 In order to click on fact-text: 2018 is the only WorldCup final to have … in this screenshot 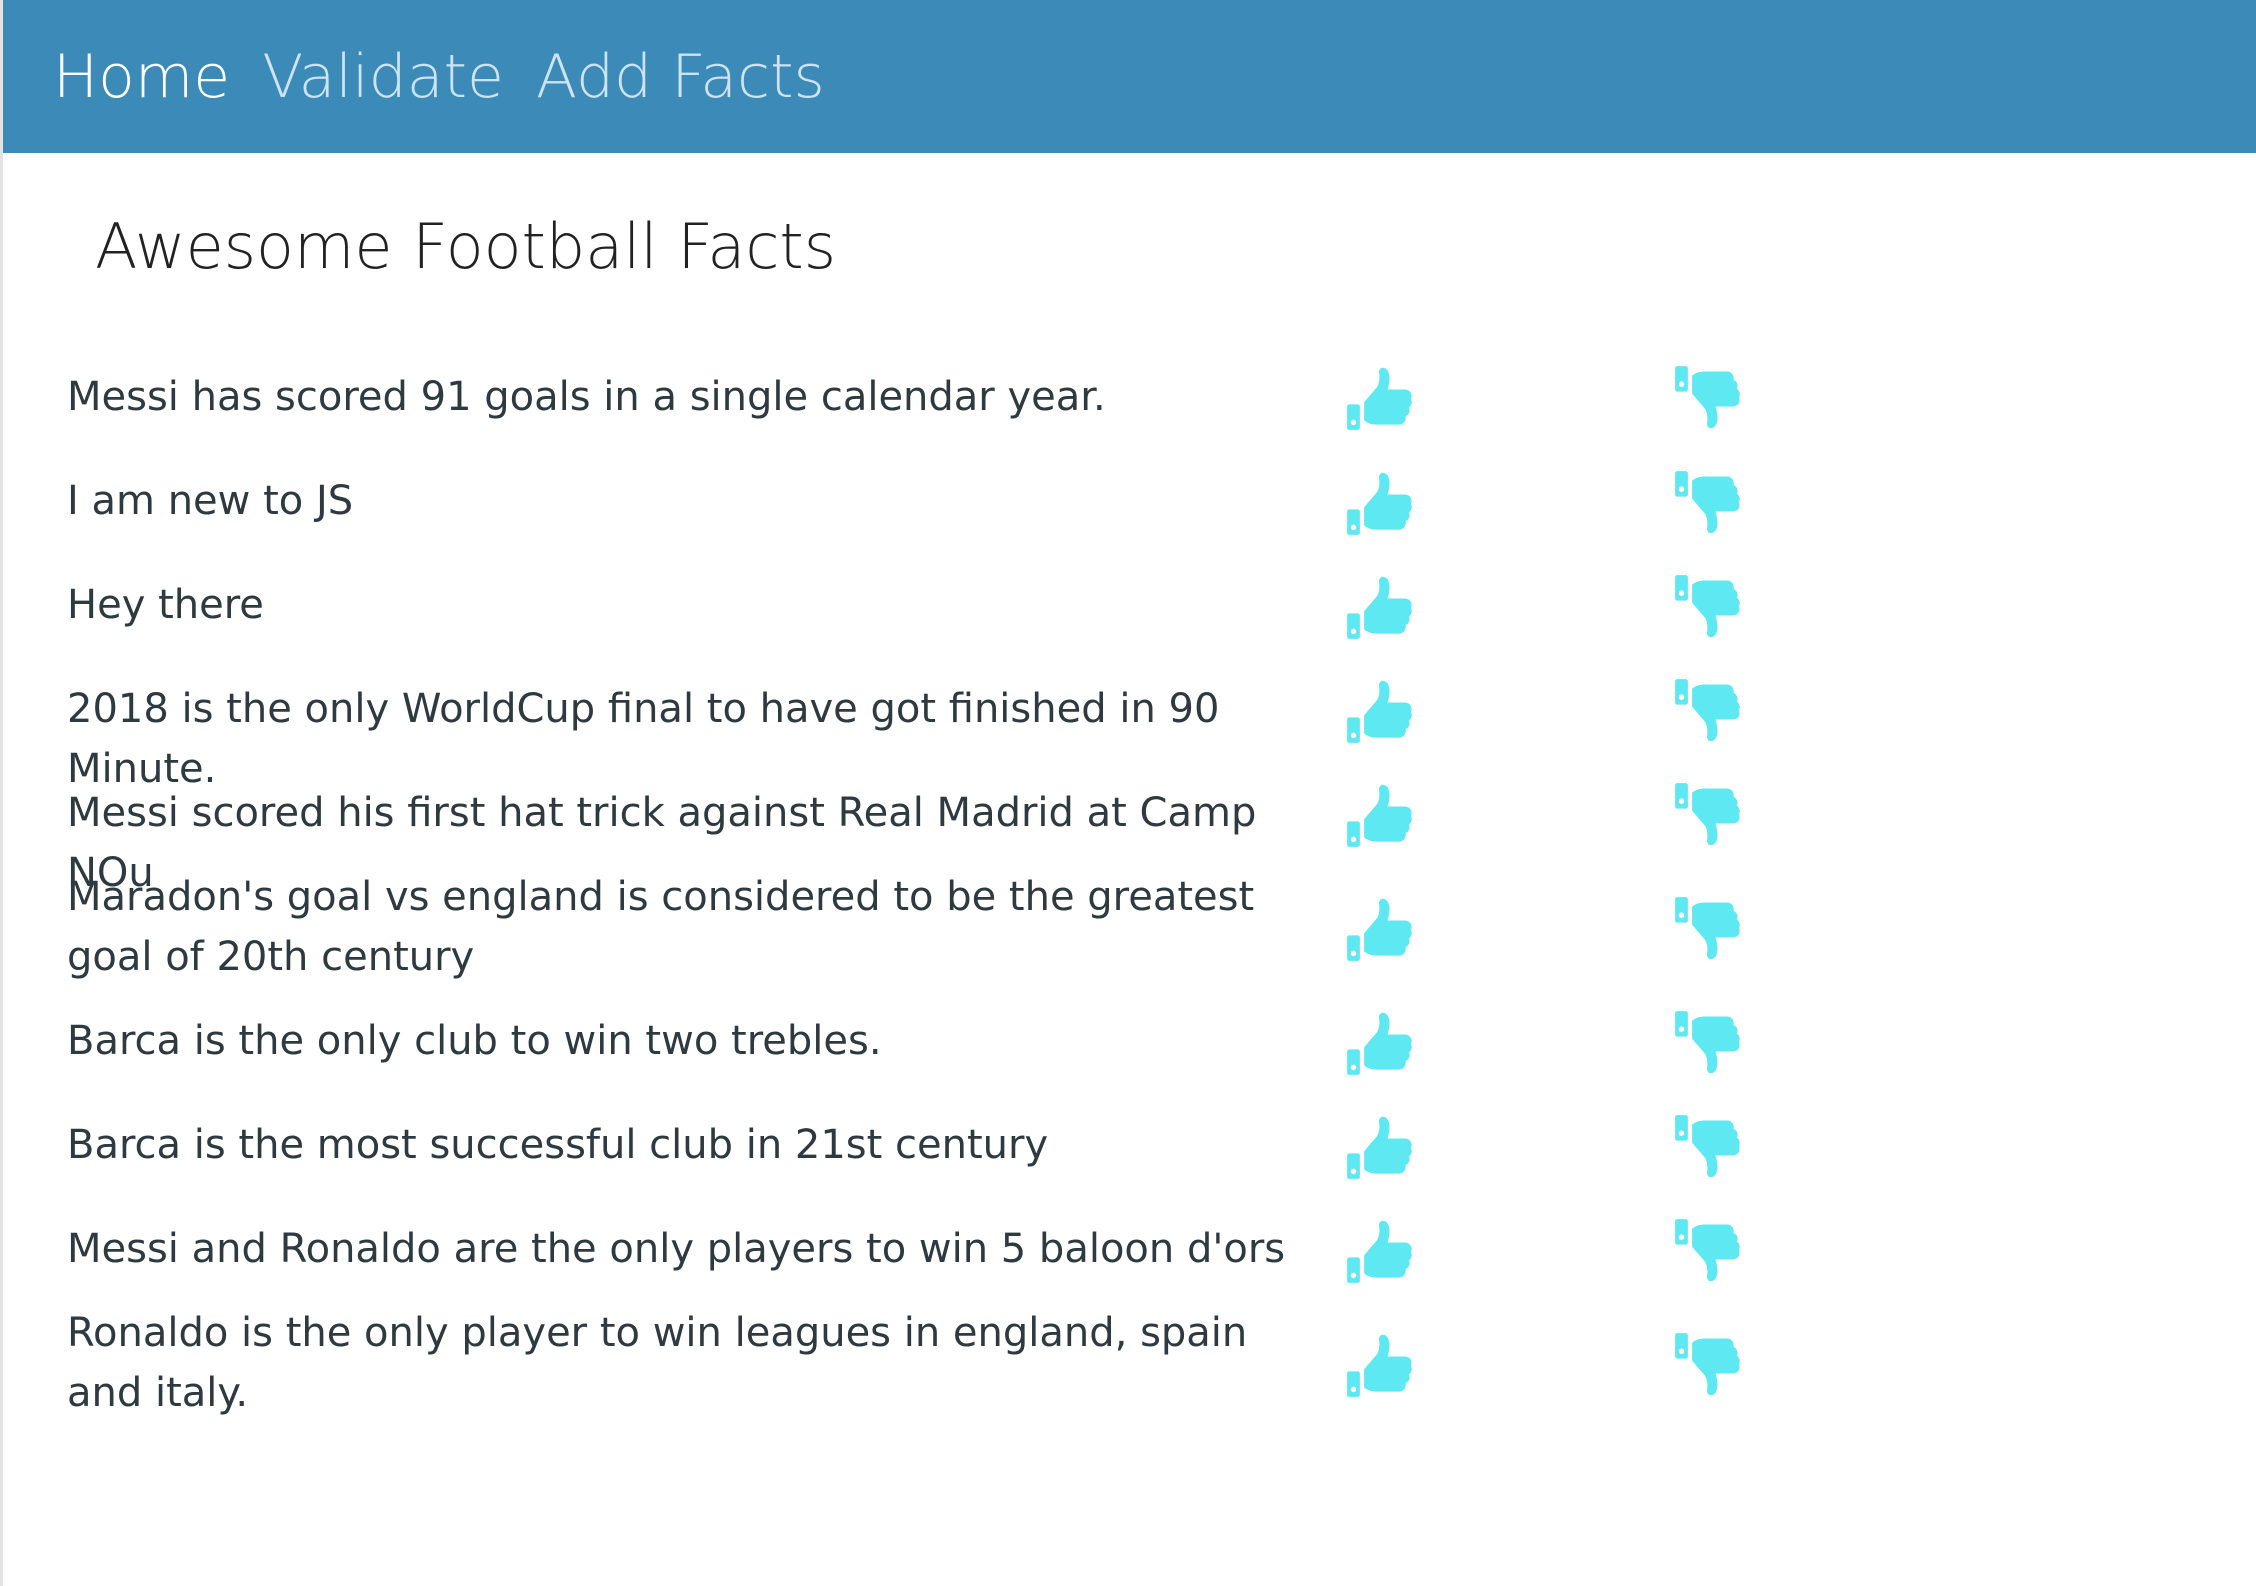, I will do `click(643, 739)`.